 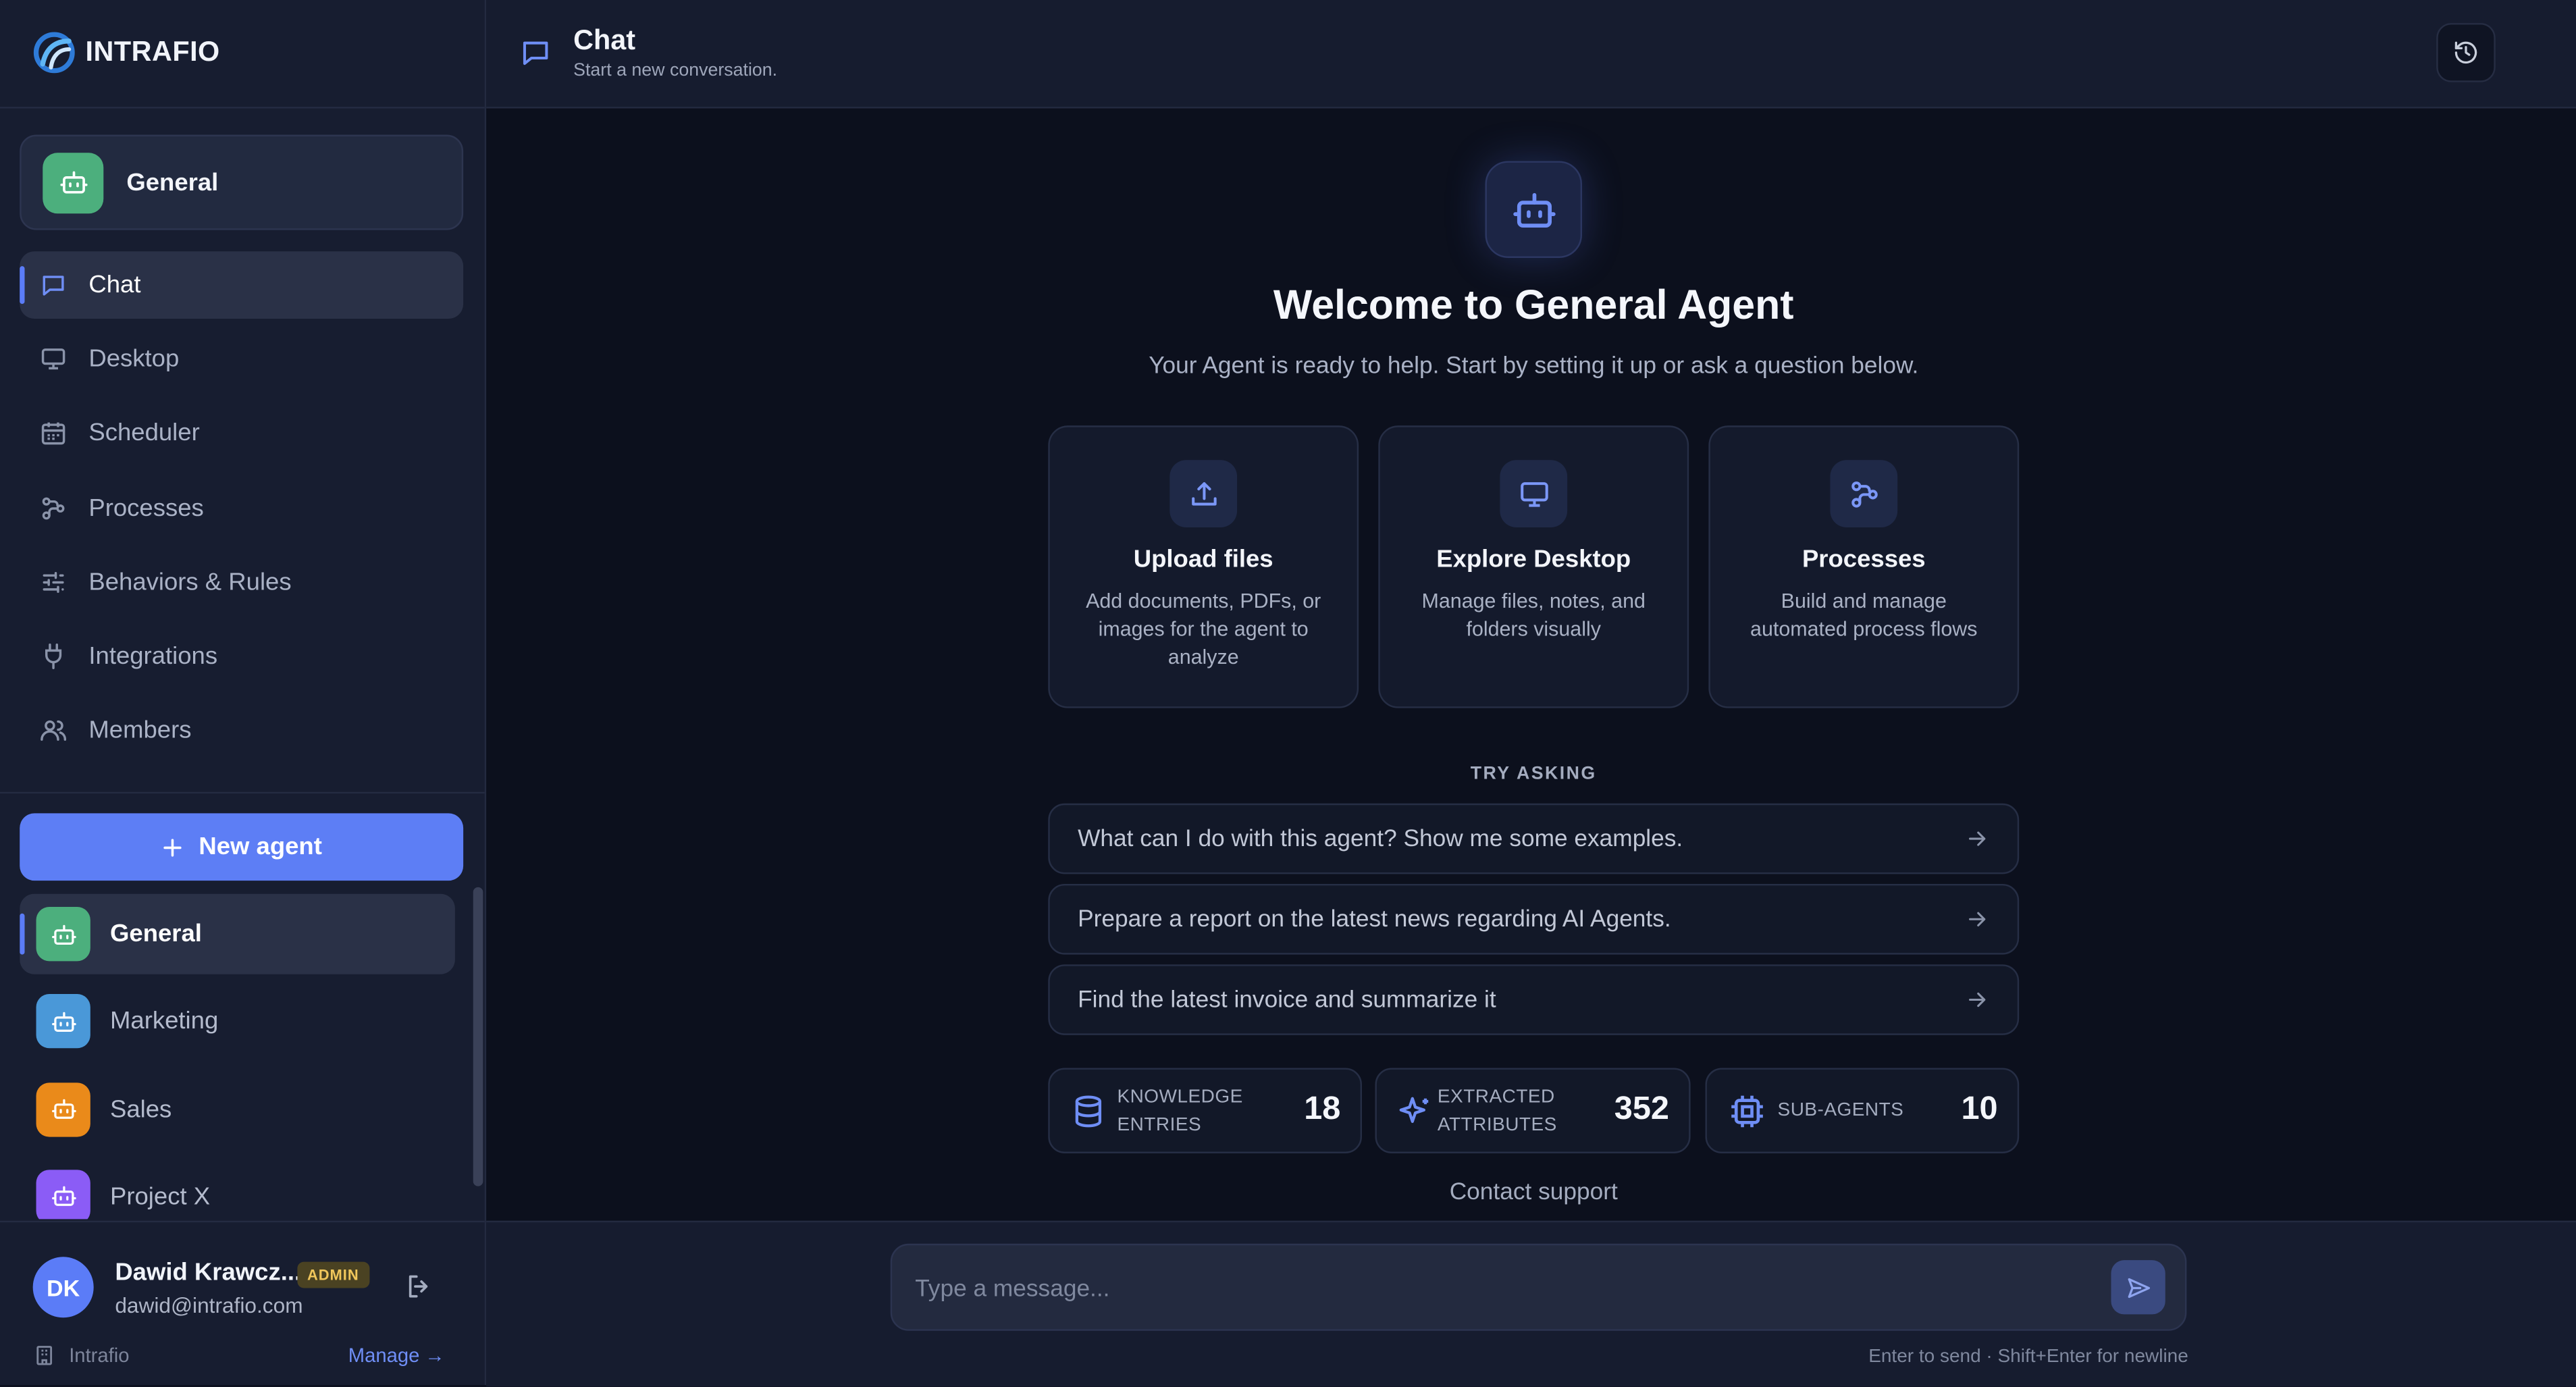 I want to click on send-button, so click(x=2138, y=1287).